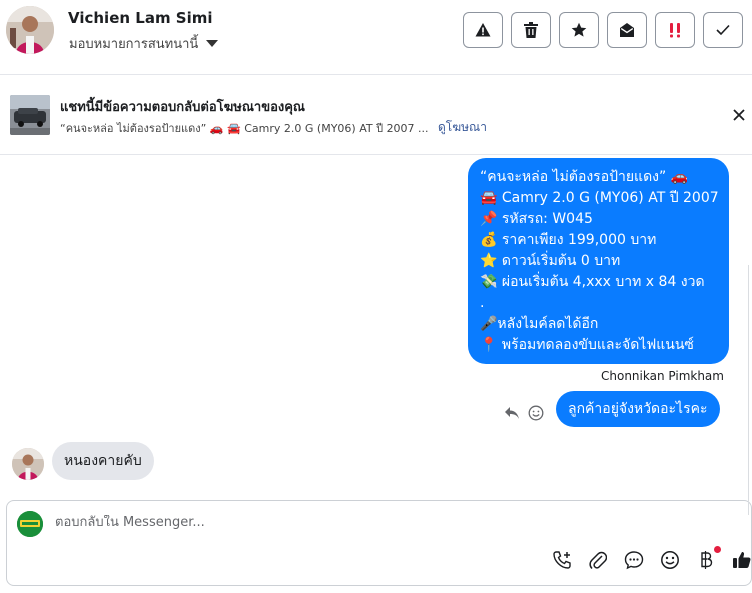  Describe the element at coordinates (482, 303) in the screenshot. I see `message-line: .` at that location.